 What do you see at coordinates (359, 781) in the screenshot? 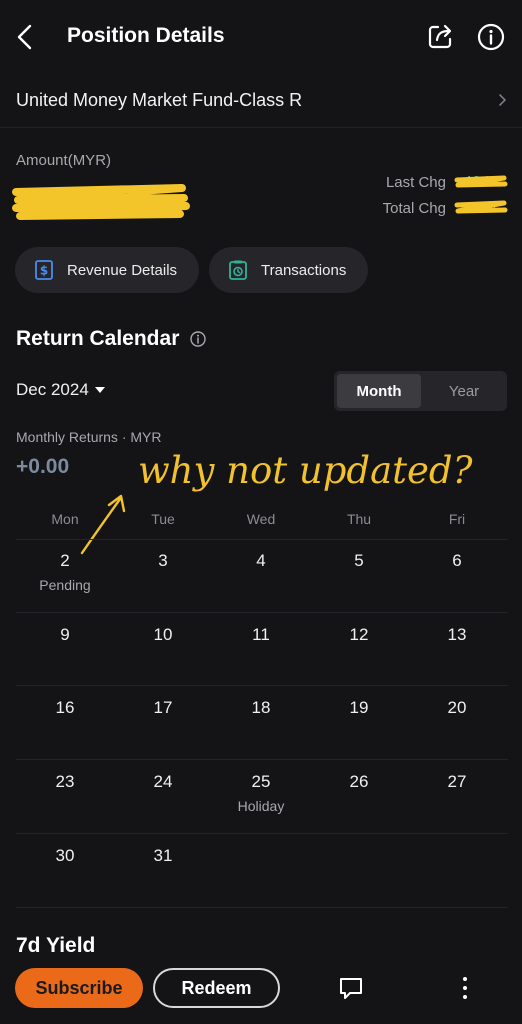
I see `calendar-day-number: 26` at bounding box center [359, 781].